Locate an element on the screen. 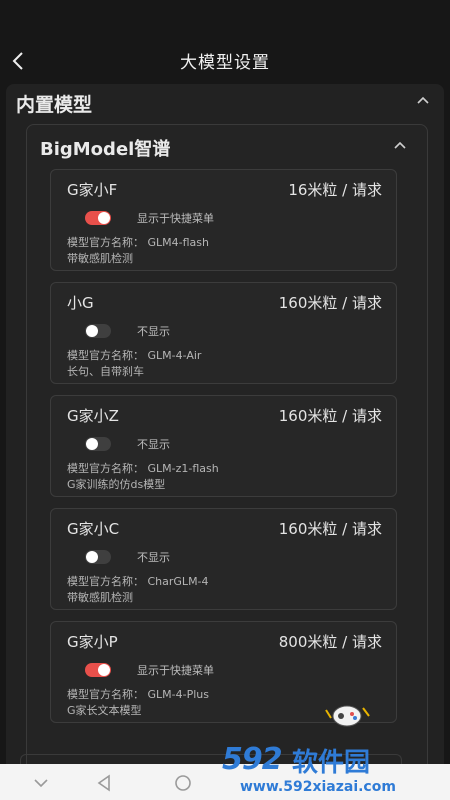 This screenshot has width=450, height=800. model-name: 小G is located at coordinates (80, 303).